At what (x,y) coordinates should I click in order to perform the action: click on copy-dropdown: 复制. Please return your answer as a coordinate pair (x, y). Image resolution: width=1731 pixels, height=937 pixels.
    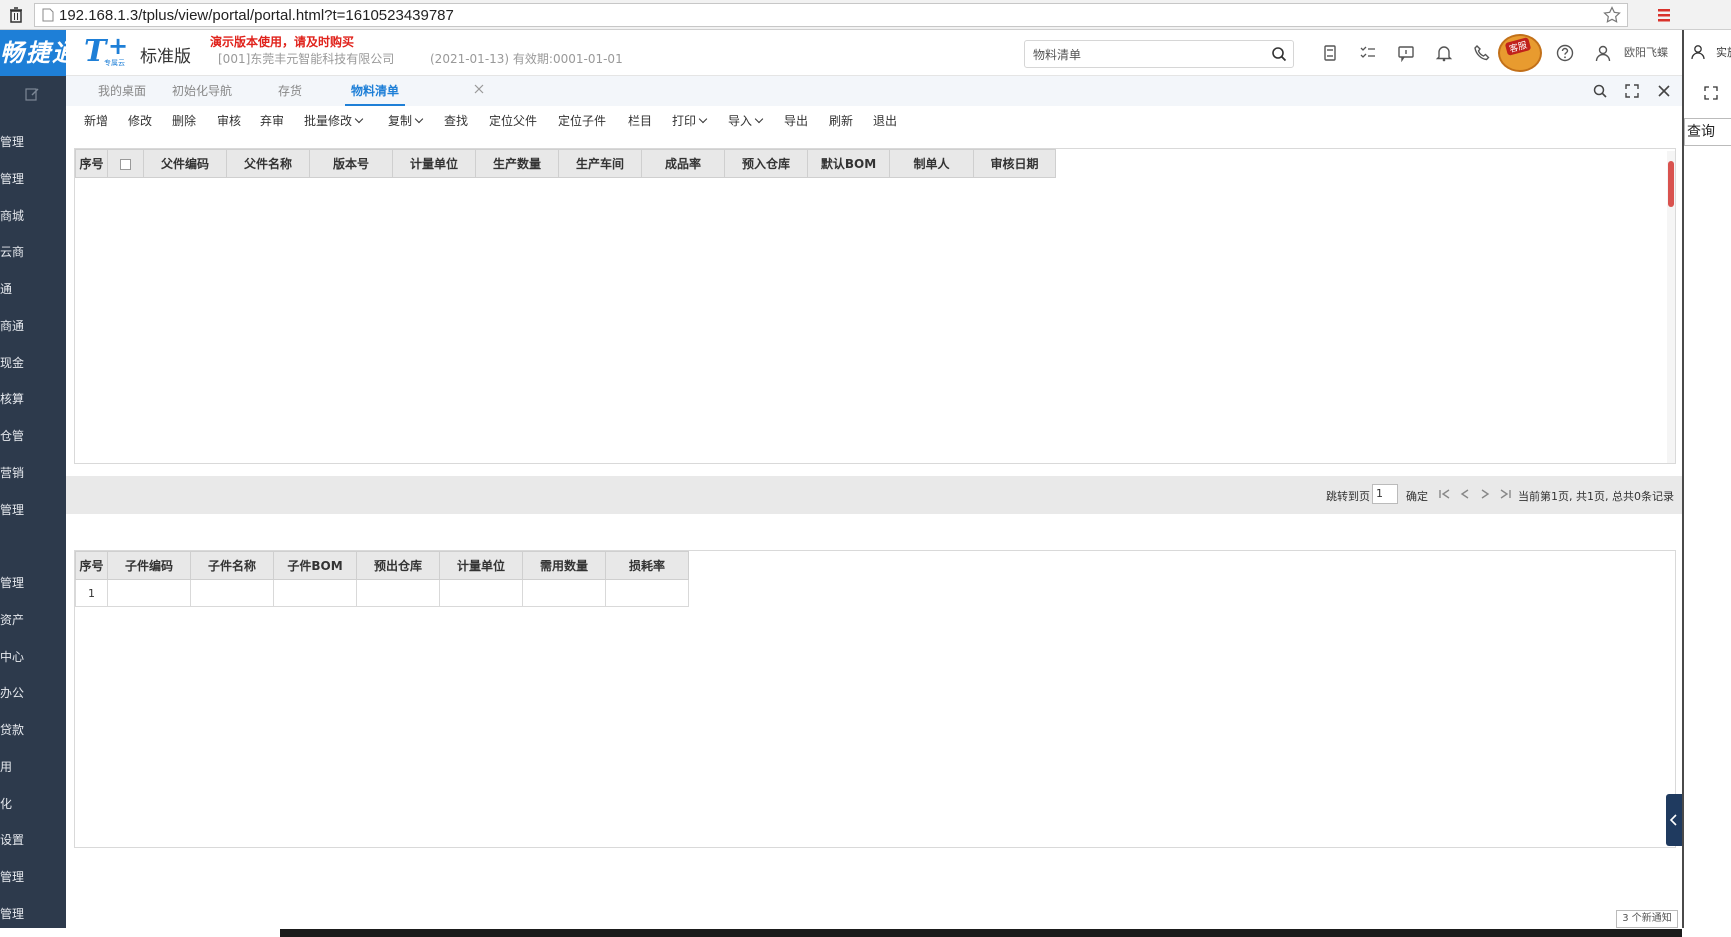
    Looking at the image, I should click on (406, 121).